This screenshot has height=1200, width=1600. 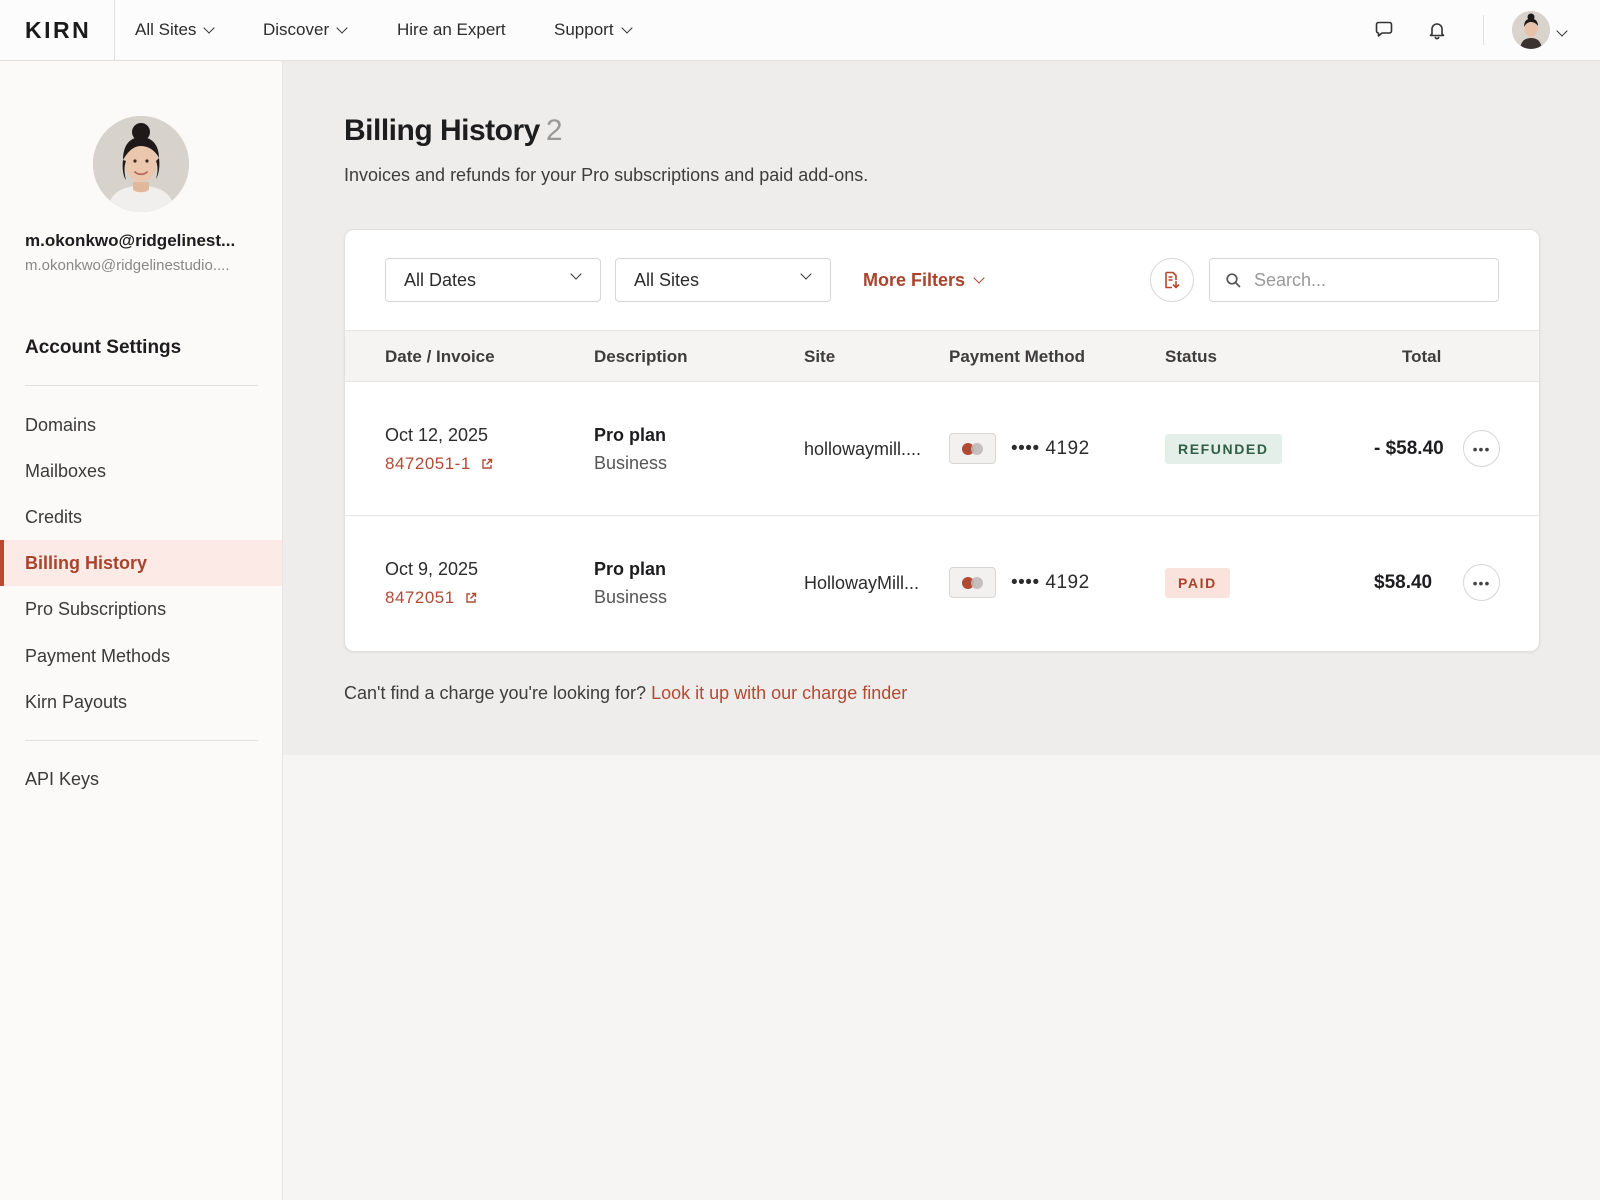 What do you see at coordinates (61, 424) in the screenshot?
I see `sidebar-item-label: Domains` at bounding box center [61, 424].